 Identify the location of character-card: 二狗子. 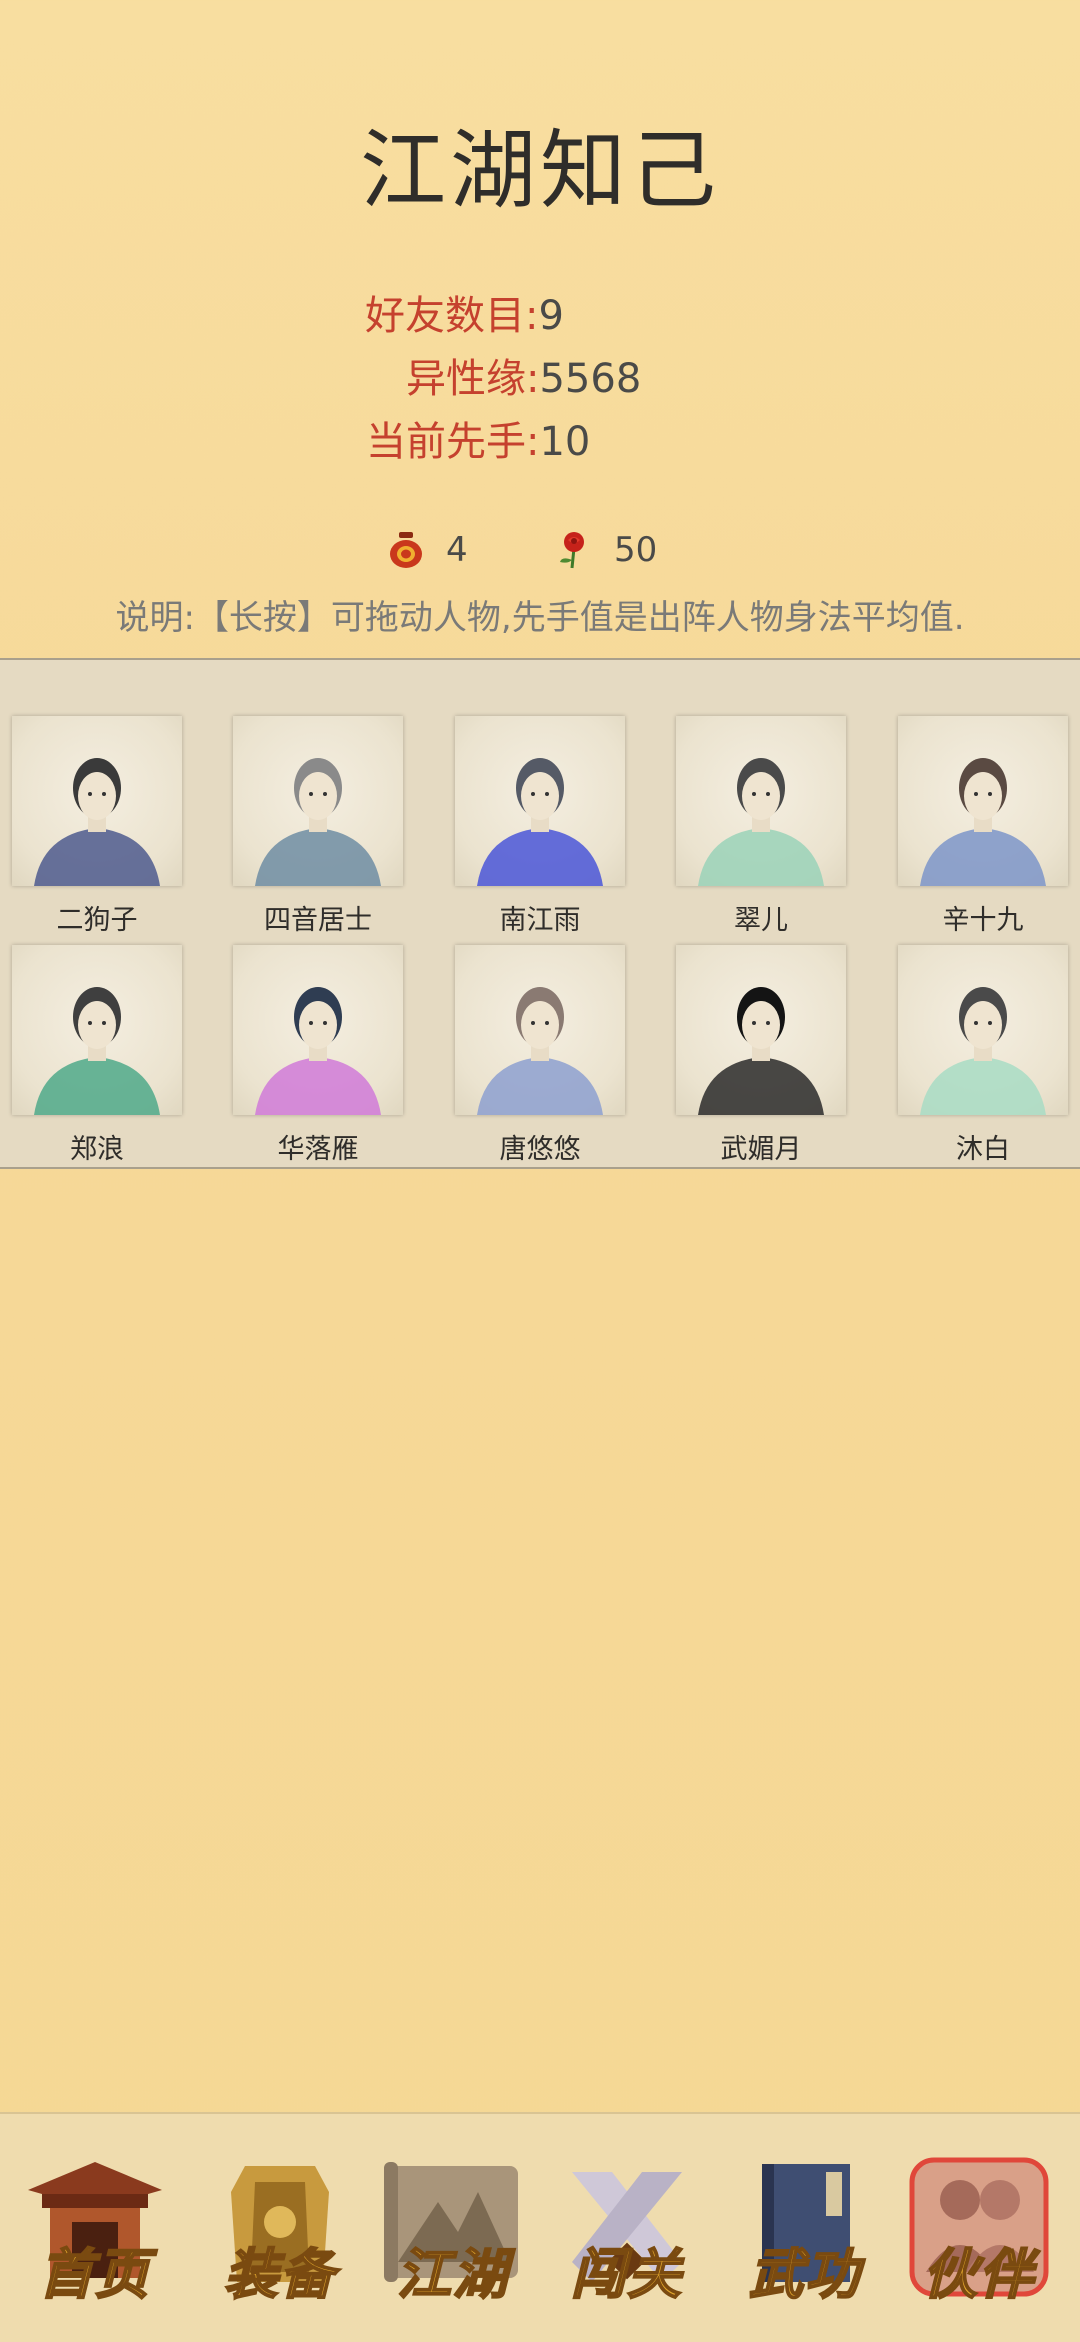
(97, 826).